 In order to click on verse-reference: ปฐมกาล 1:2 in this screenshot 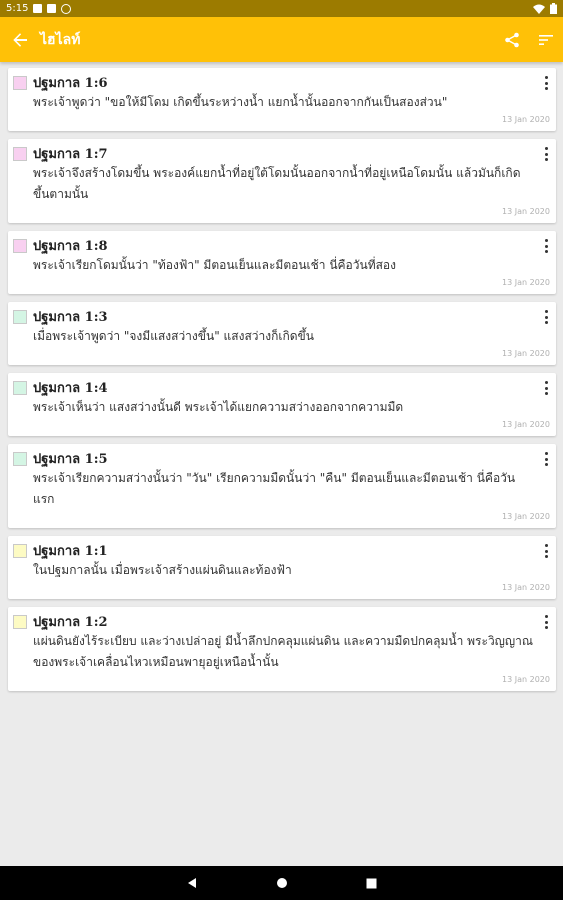, I will do `click(70, 622)`.